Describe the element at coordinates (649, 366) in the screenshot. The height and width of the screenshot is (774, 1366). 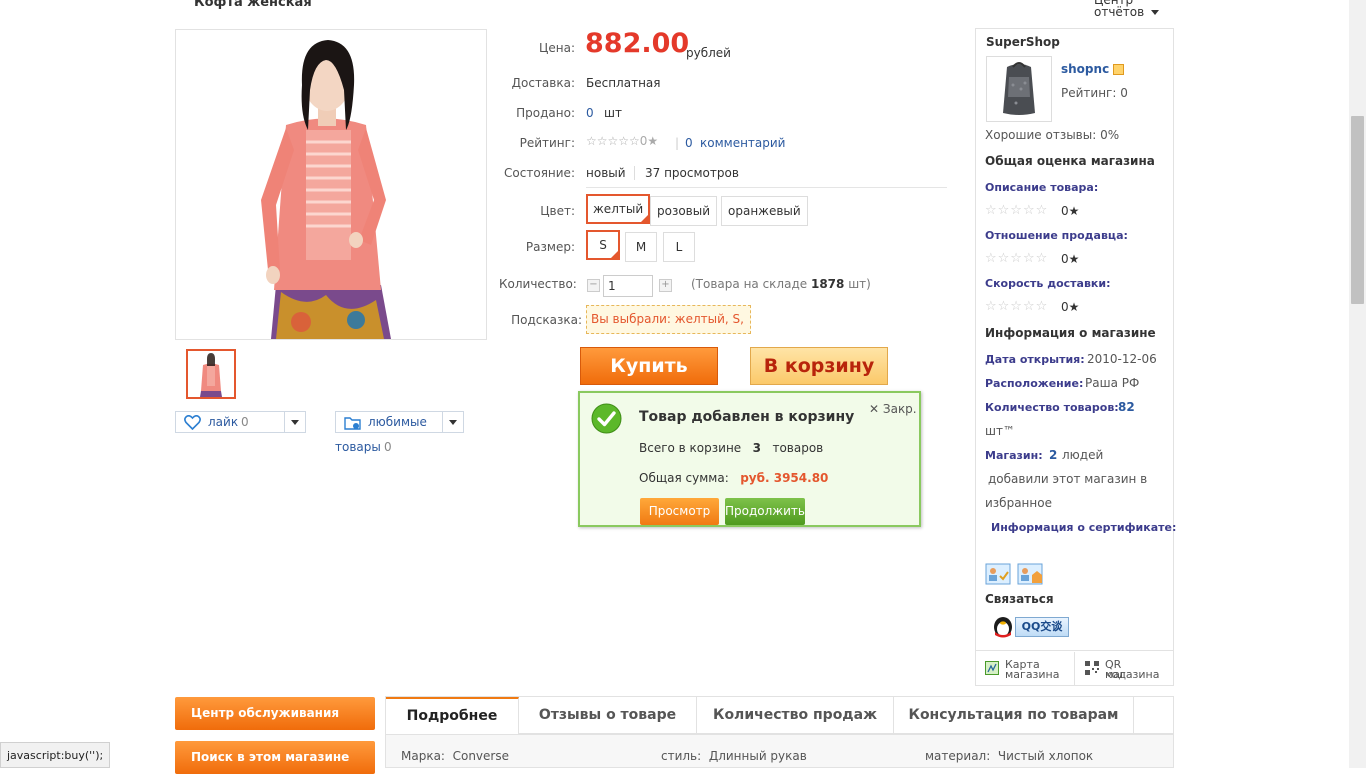
I see `buy-button: Купить` at that location.